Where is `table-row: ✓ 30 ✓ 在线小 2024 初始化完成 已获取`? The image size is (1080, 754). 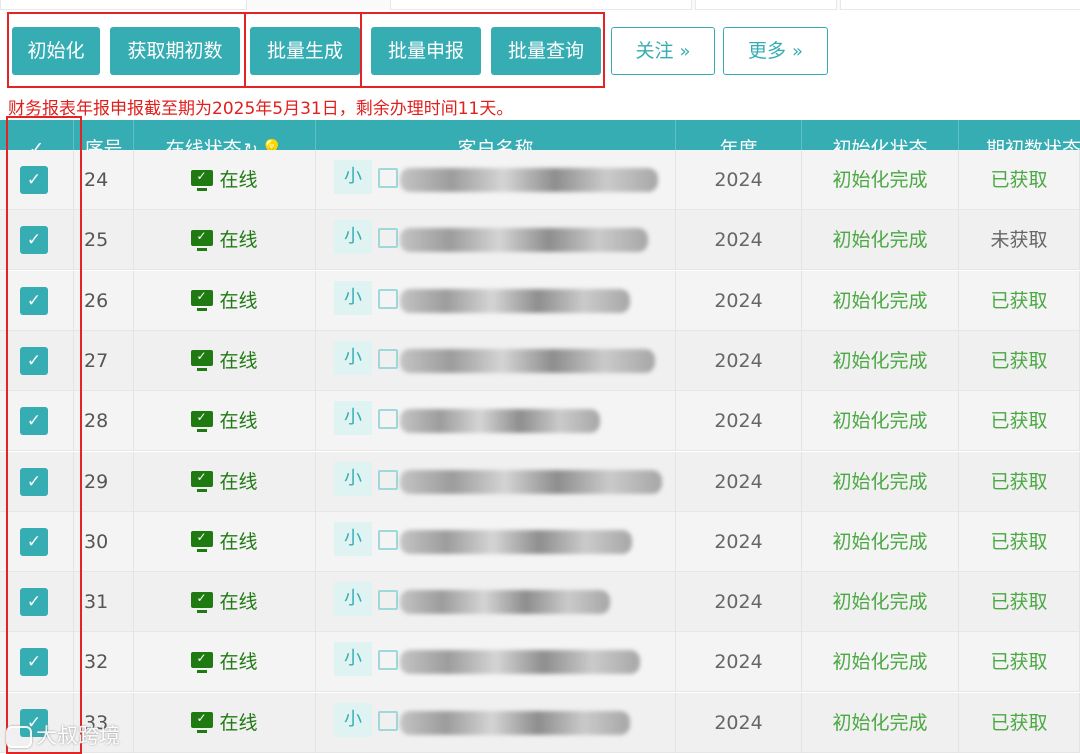 table-row: ✓ 30 ✓ 在线小 2024 初始化完成 已获取 is located at coordinates (540, 541).